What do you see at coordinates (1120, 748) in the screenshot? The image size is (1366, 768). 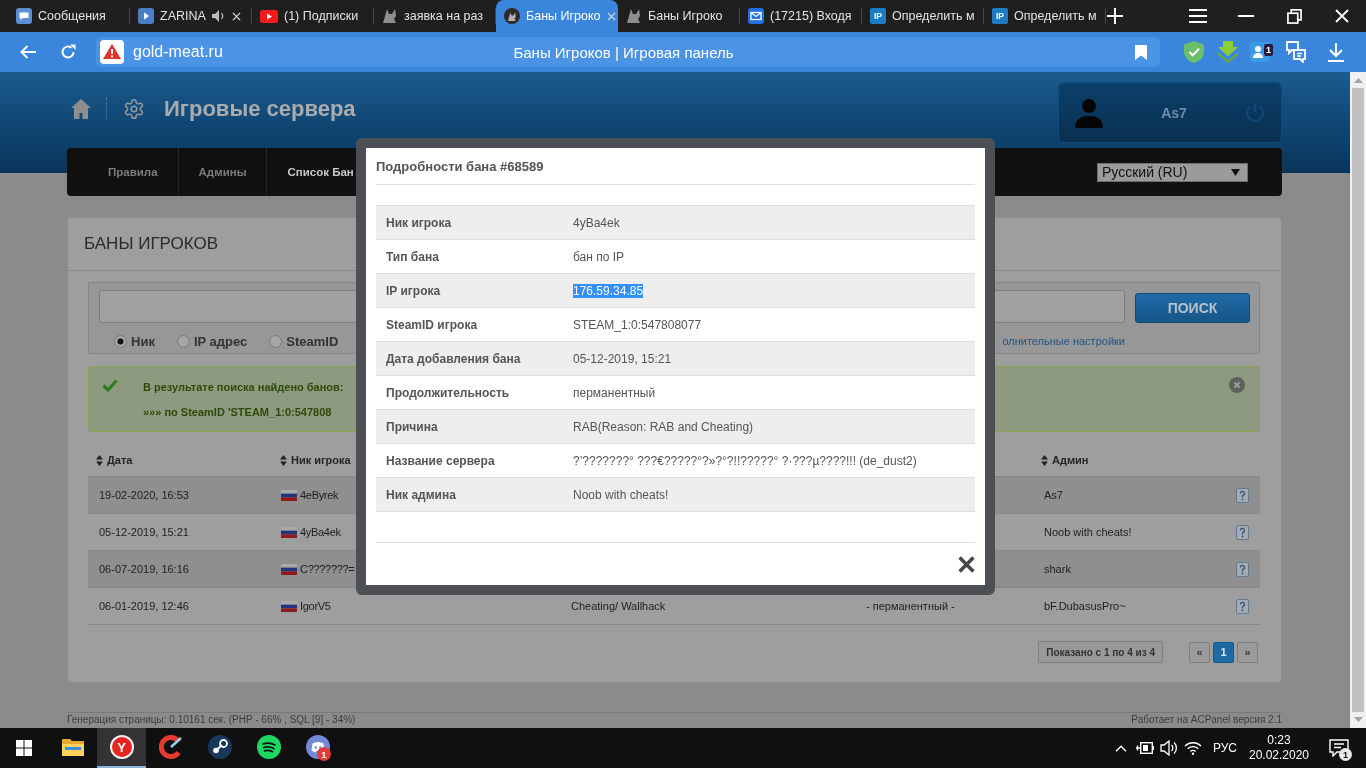 I see `chevron-up-icon` at bounding box center [1120, 748].